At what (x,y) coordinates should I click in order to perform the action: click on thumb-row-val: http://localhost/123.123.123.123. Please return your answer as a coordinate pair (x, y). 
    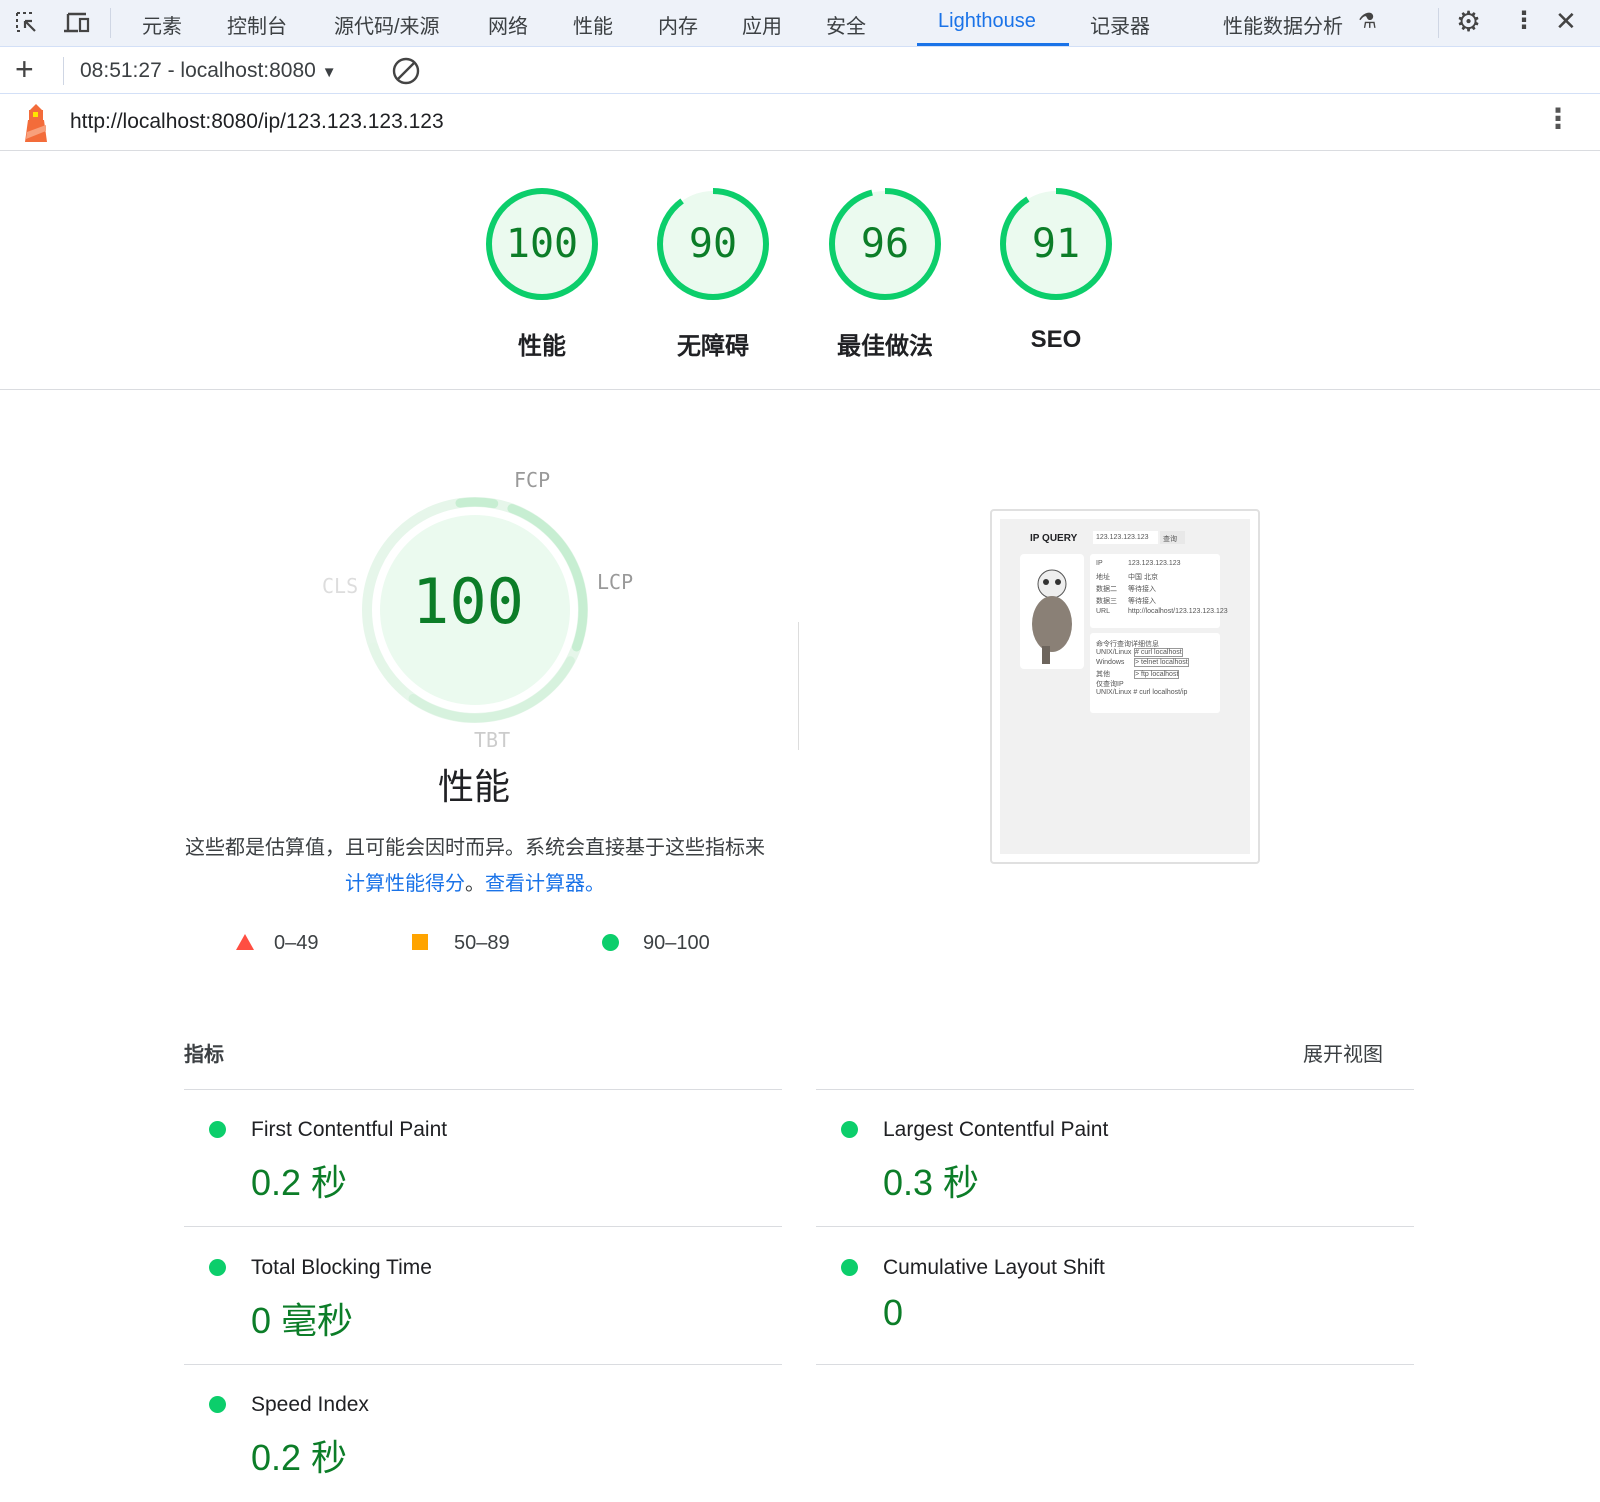
    Looking at the image, I should click on (1178, 611).